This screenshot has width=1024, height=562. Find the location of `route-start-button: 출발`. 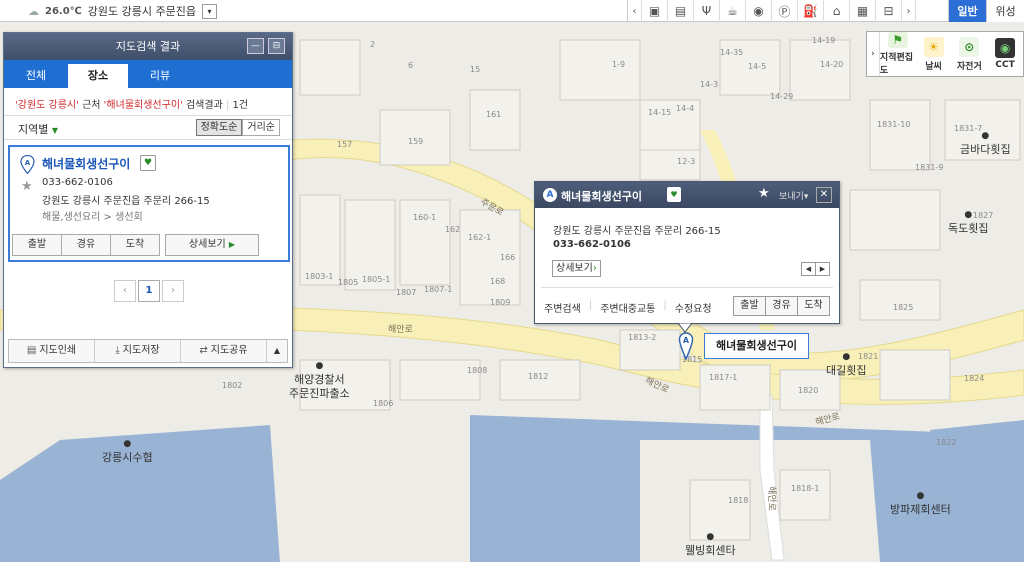

route-start-button: 출발 is located at coordinates (37, 245).